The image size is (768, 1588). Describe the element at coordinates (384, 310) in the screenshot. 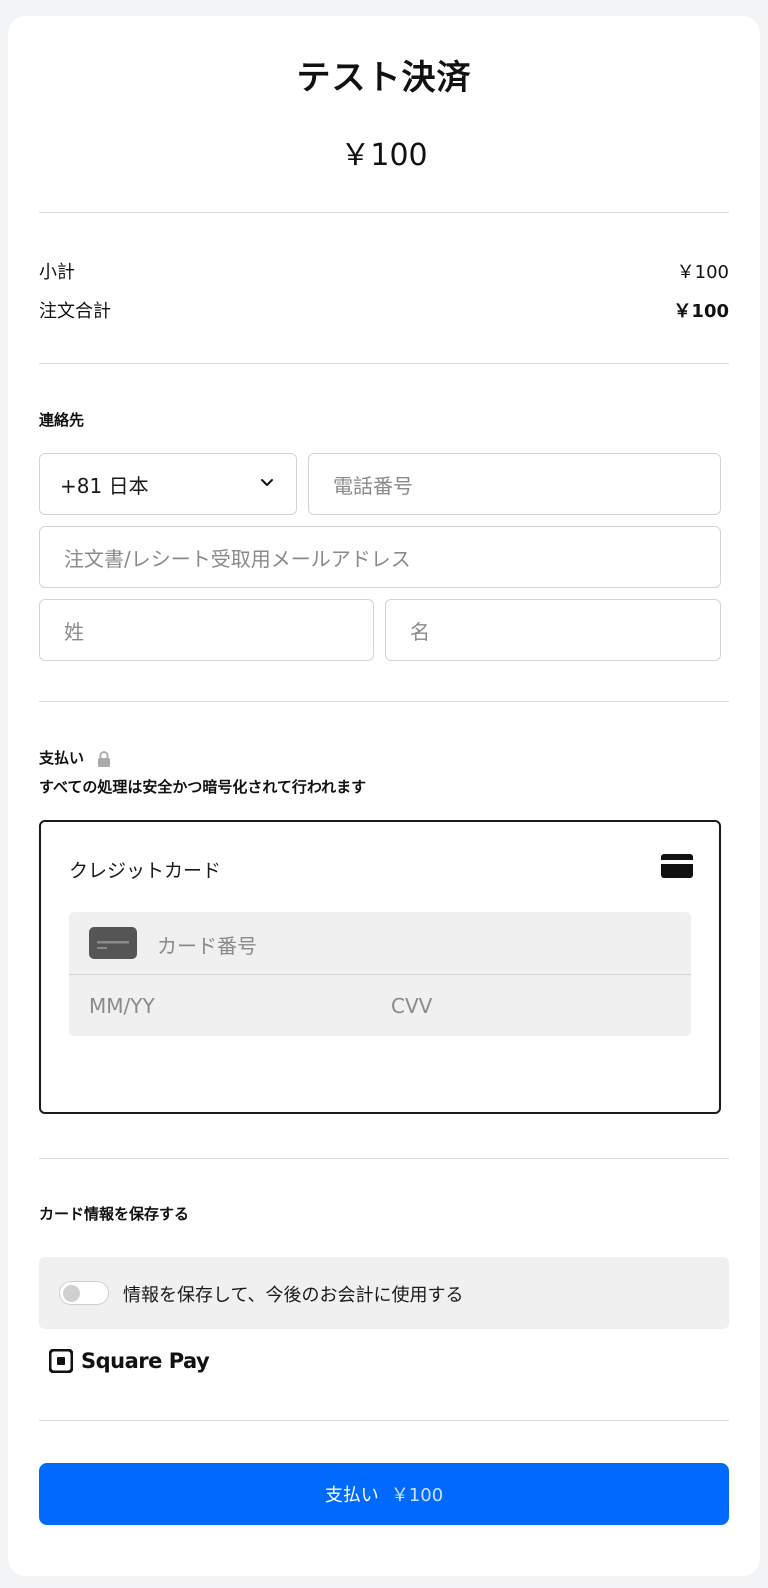

I see `total-row: 注文合計 ￥100` at that location.